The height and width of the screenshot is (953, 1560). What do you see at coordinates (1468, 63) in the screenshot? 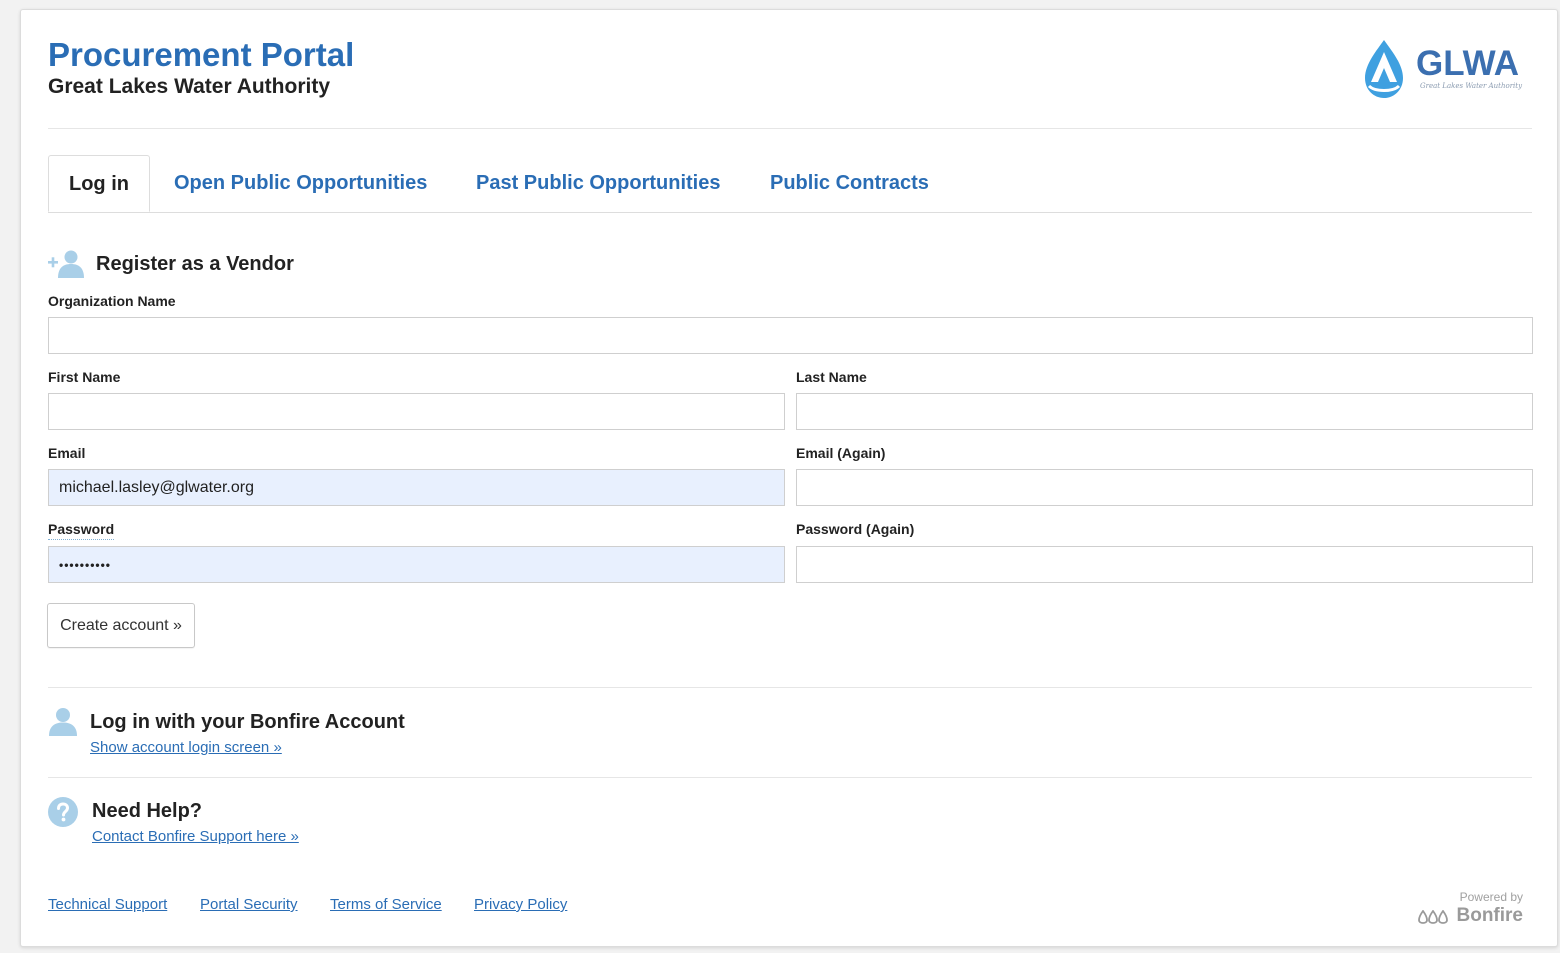
I see `logo-text: GLWA` at bounding box center [1468, 63].